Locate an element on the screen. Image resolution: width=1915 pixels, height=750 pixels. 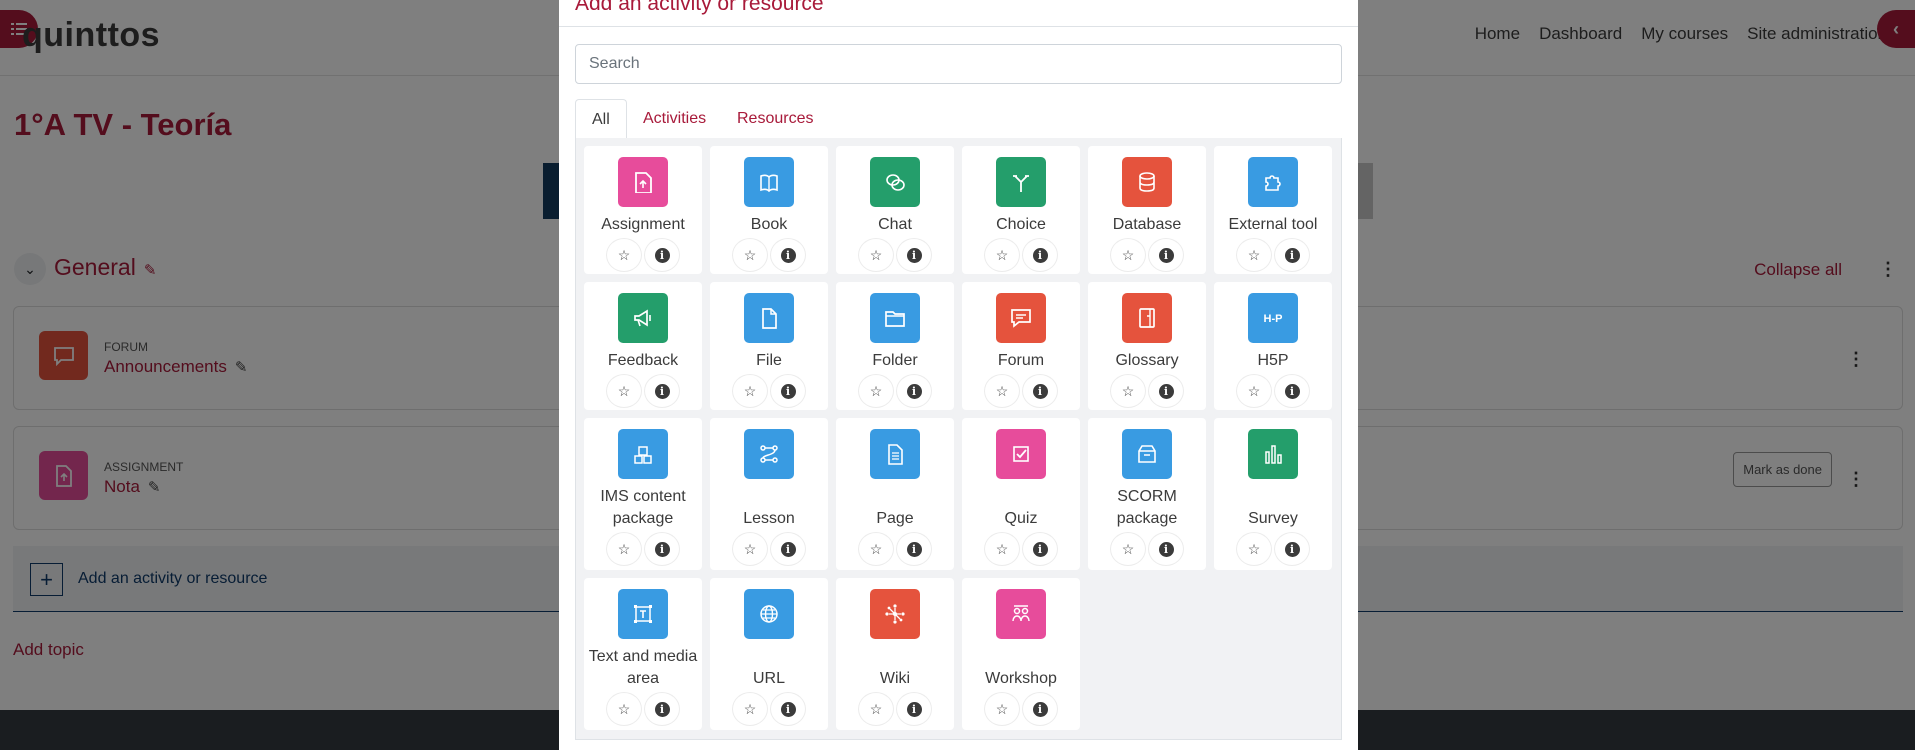
activity-option-card: H-P H5P ☆ i is located at coordinates (1273, 346).